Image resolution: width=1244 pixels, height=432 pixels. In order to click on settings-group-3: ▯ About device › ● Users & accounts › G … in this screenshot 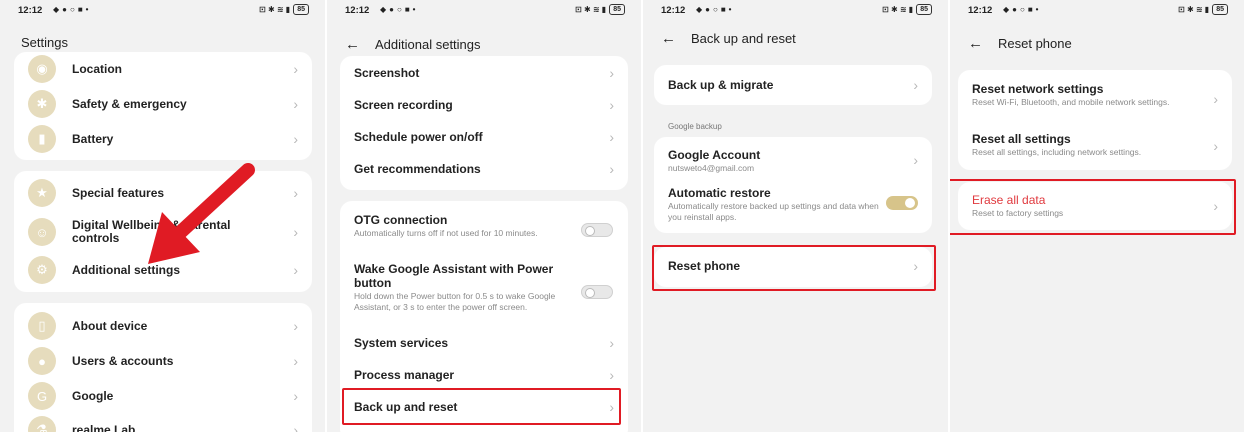, I will do `click(163, 367)`.